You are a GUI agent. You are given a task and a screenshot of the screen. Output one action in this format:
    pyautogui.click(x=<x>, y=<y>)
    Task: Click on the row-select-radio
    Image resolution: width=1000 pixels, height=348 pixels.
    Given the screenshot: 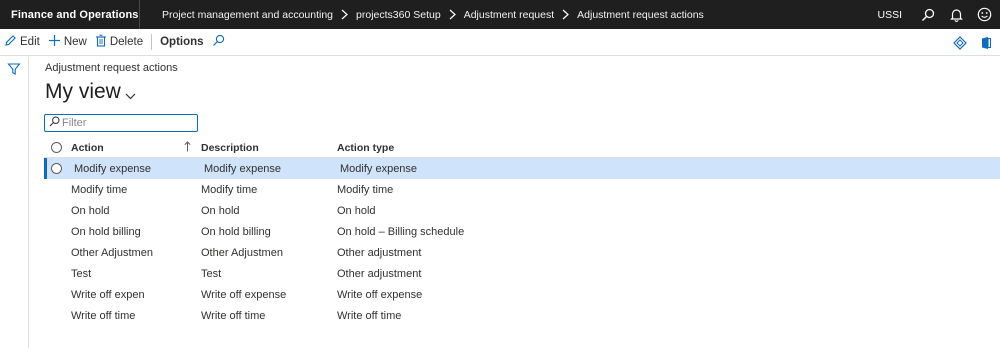 What is the action you would take?
    pyautogui.click(x=59, y=168)
    